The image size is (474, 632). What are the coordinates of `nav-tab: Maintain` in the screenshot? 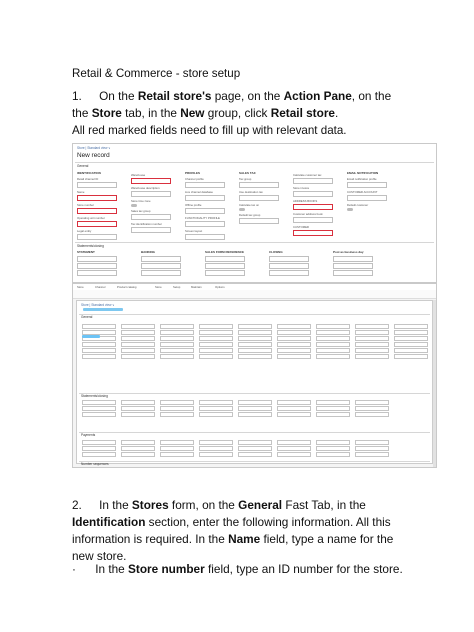 It's located at (196, 287).